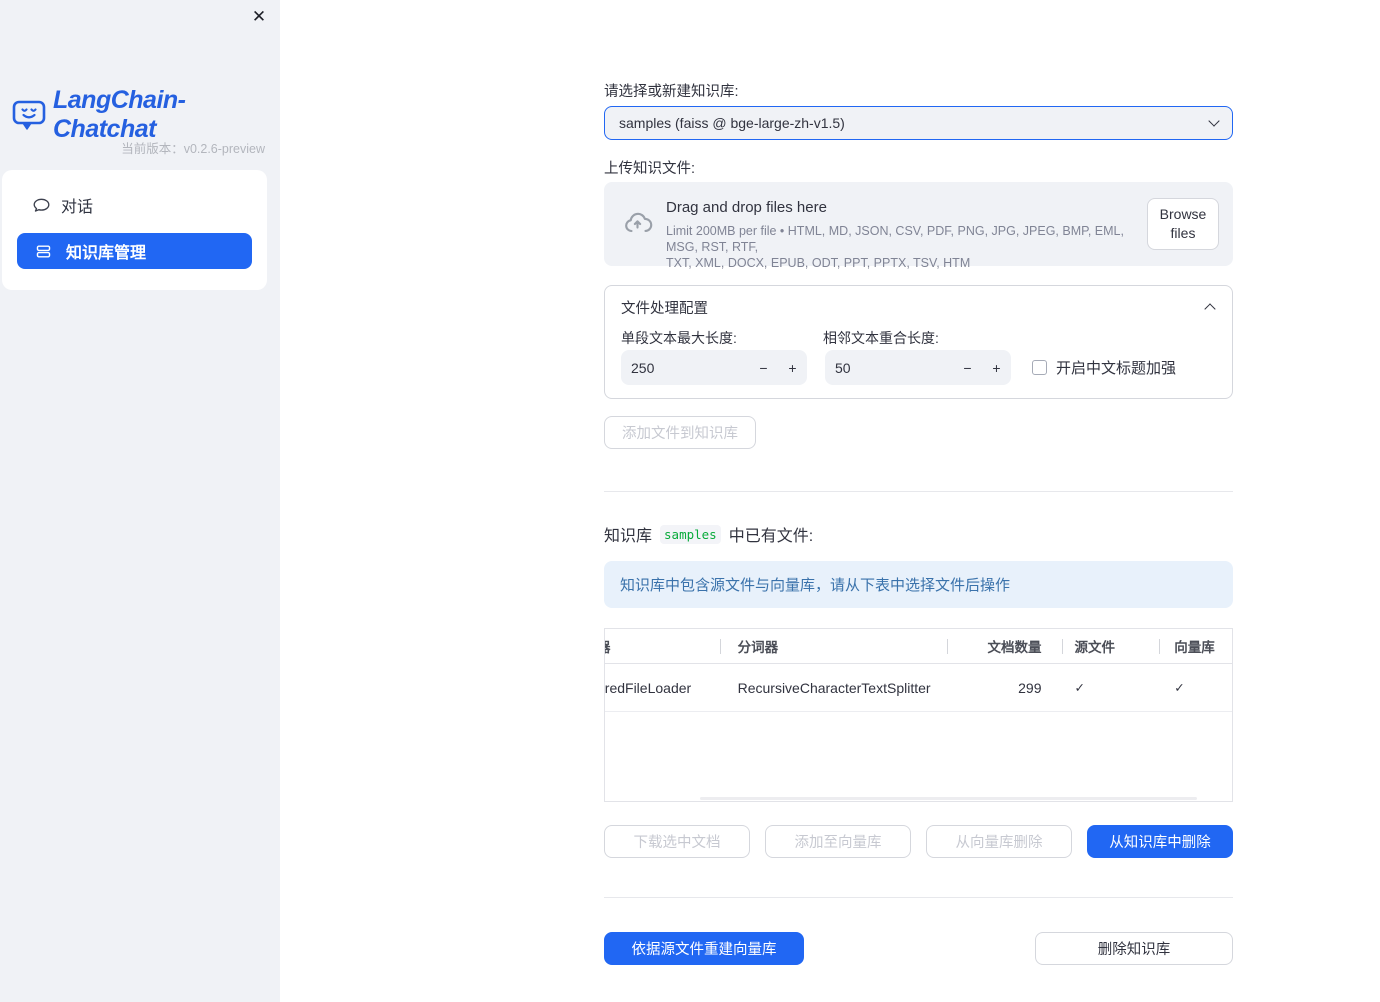 This screenshot has height=1002, width=1380. I want to click on overlap-plus-button: +, so click(996, 367).